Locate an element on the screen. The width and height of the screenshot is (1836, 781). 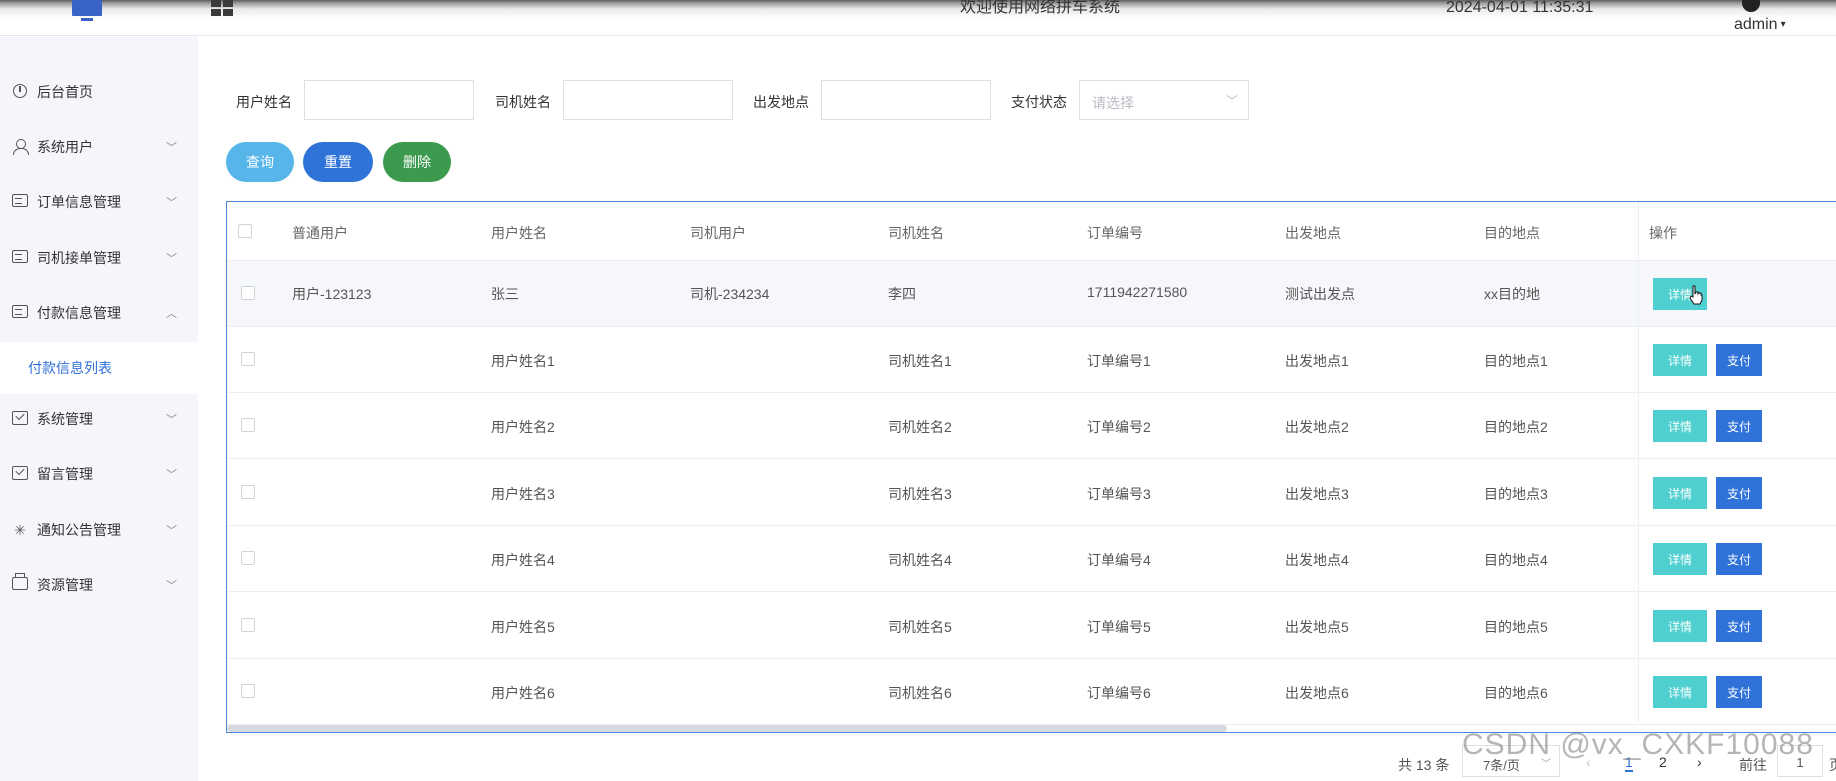
sidebar-item-label: 系统用户 is located at coordinates (65, 147).